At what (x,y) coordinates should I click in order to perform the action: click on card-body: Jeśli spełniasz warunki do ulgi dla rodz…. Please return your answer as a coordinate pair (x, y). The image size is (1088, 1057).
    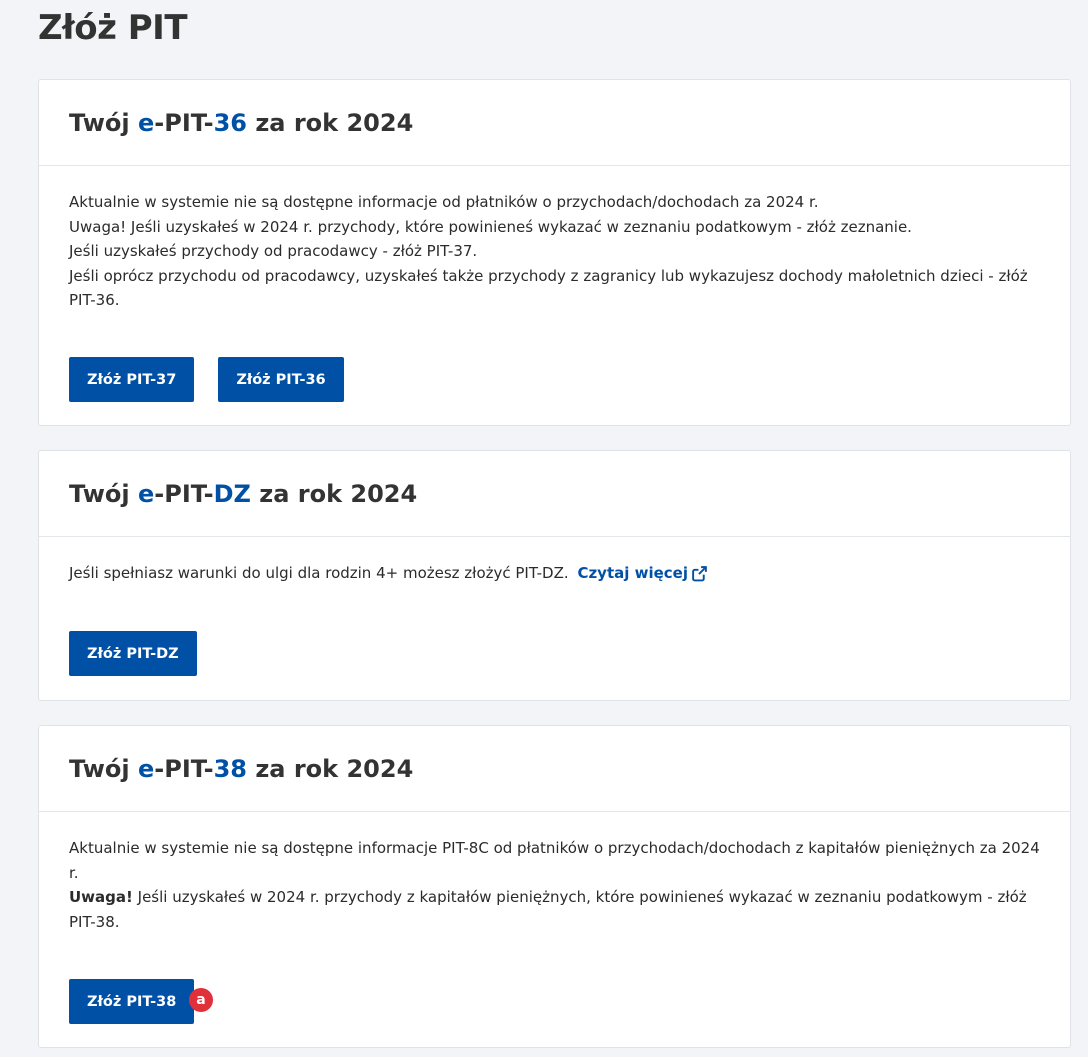
    Looking at the image, I should click on (554, 561).